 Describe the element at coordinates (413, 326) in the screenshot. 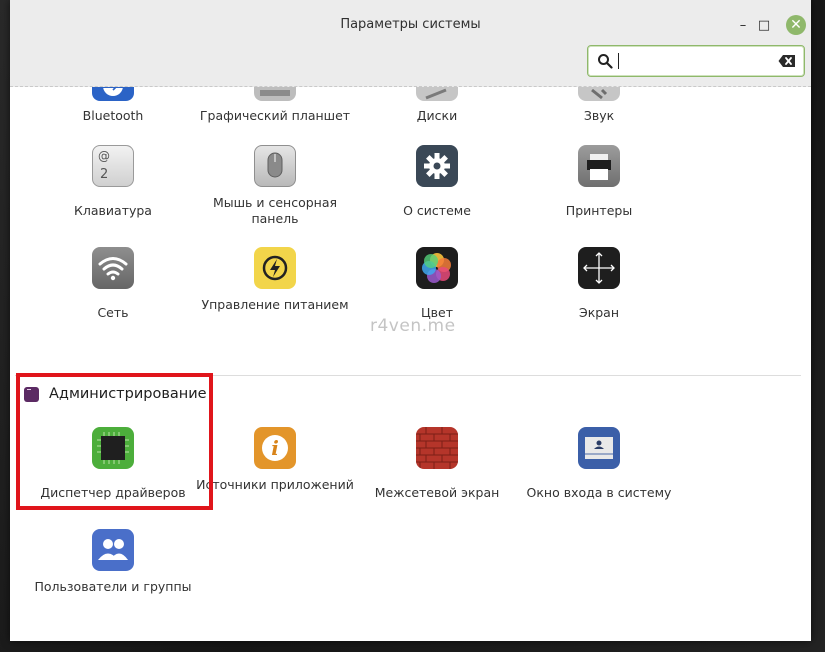

I see `watermark: r4ven.me` at that location.